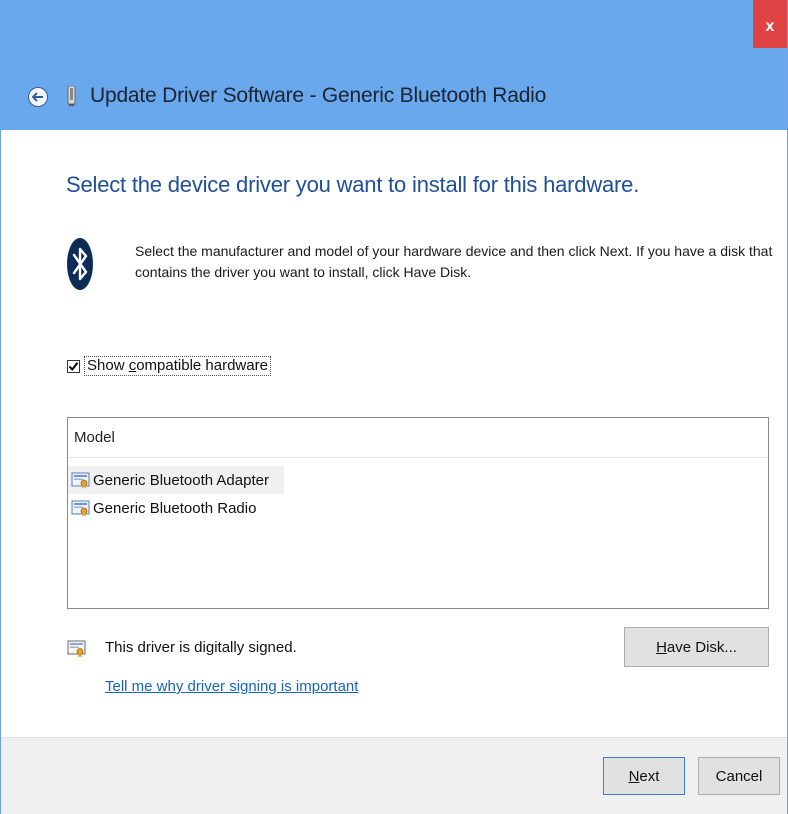 Image resolution: width=788 pixels, height=814 pixels. What do you see at coordinates (38, 97) in the screenshot?
I see `back-arrow-icon` at bounding box center [38, 97].